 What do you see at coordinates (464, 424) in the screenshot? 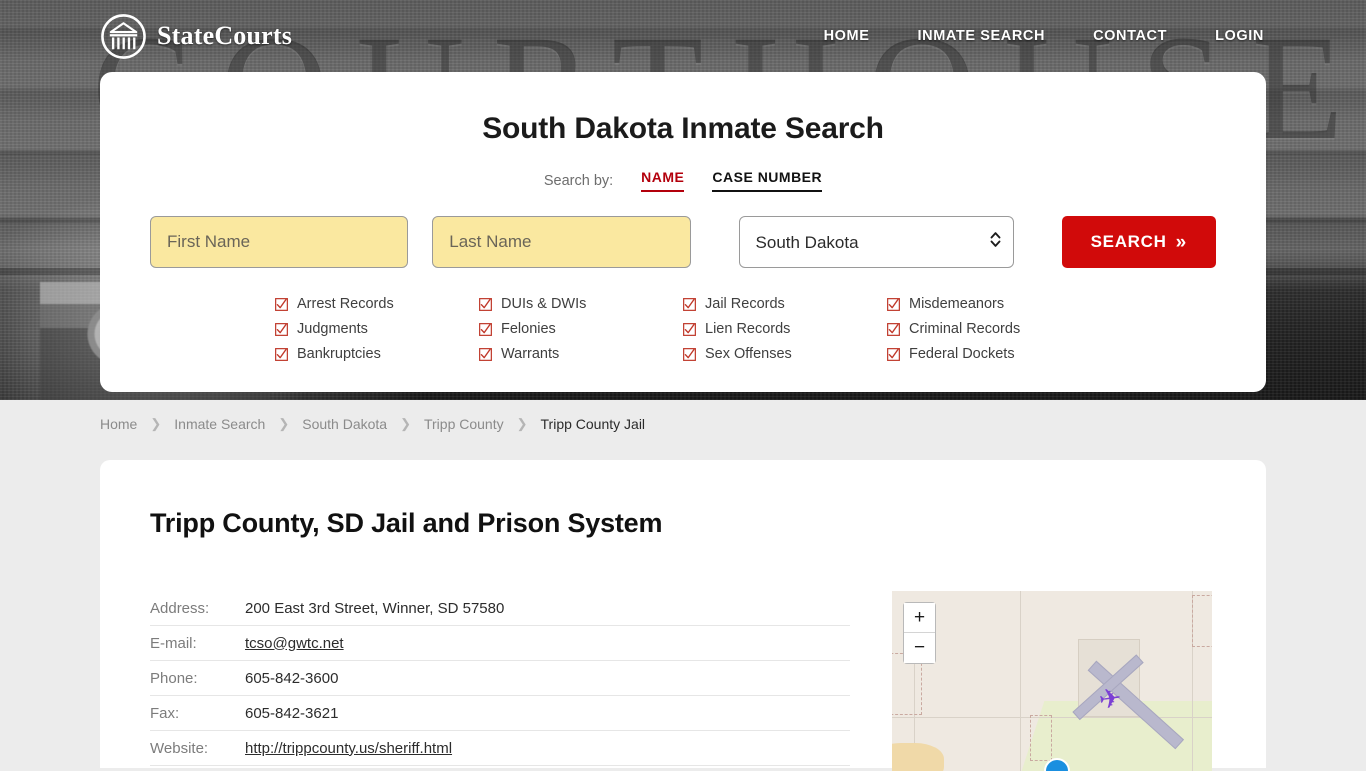
I see `breadcrumb-item-tripp-county: Tripp County` at bounding box center [464, 424].